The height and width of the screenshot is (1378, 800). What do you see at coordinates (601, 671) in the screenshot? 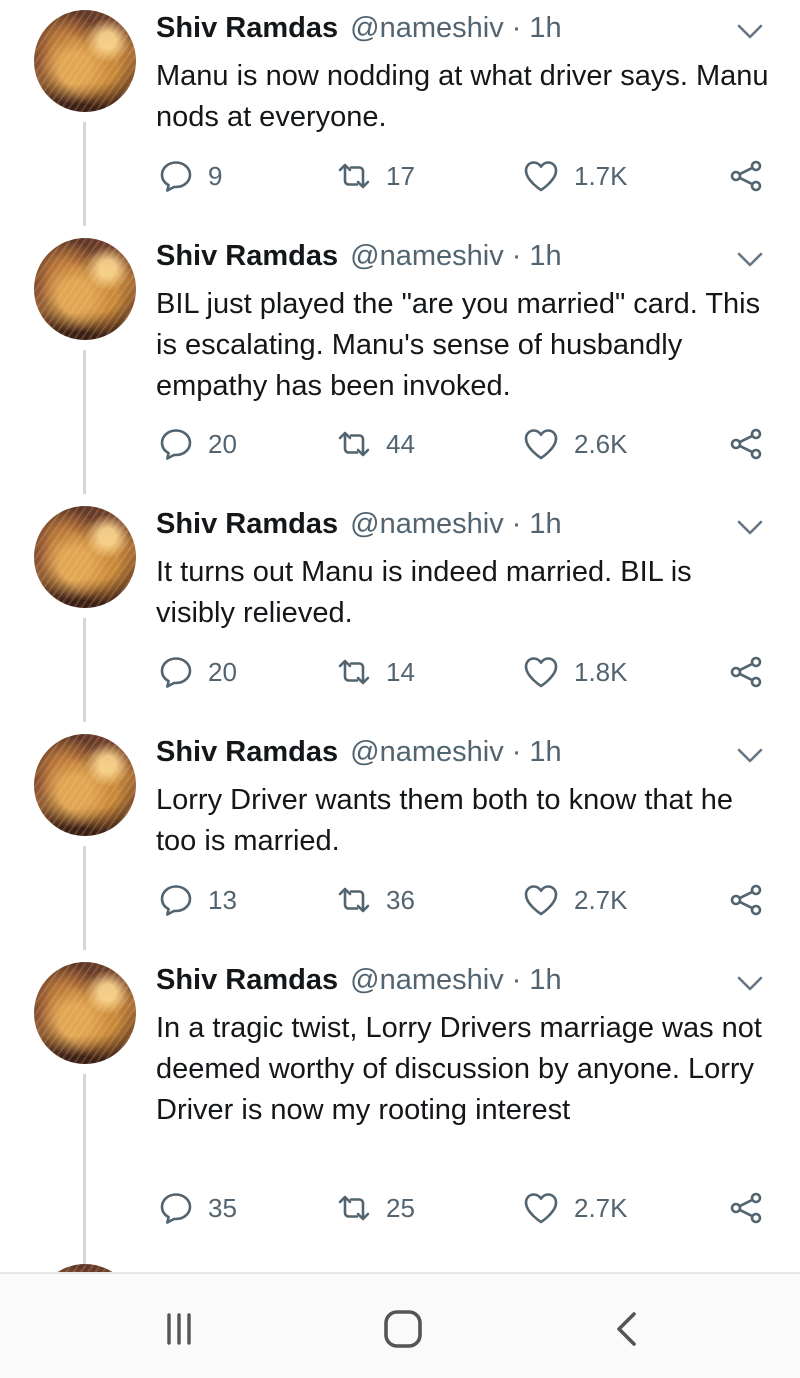
I see `like-count: 1.8K` at bounding box center [601, 671].